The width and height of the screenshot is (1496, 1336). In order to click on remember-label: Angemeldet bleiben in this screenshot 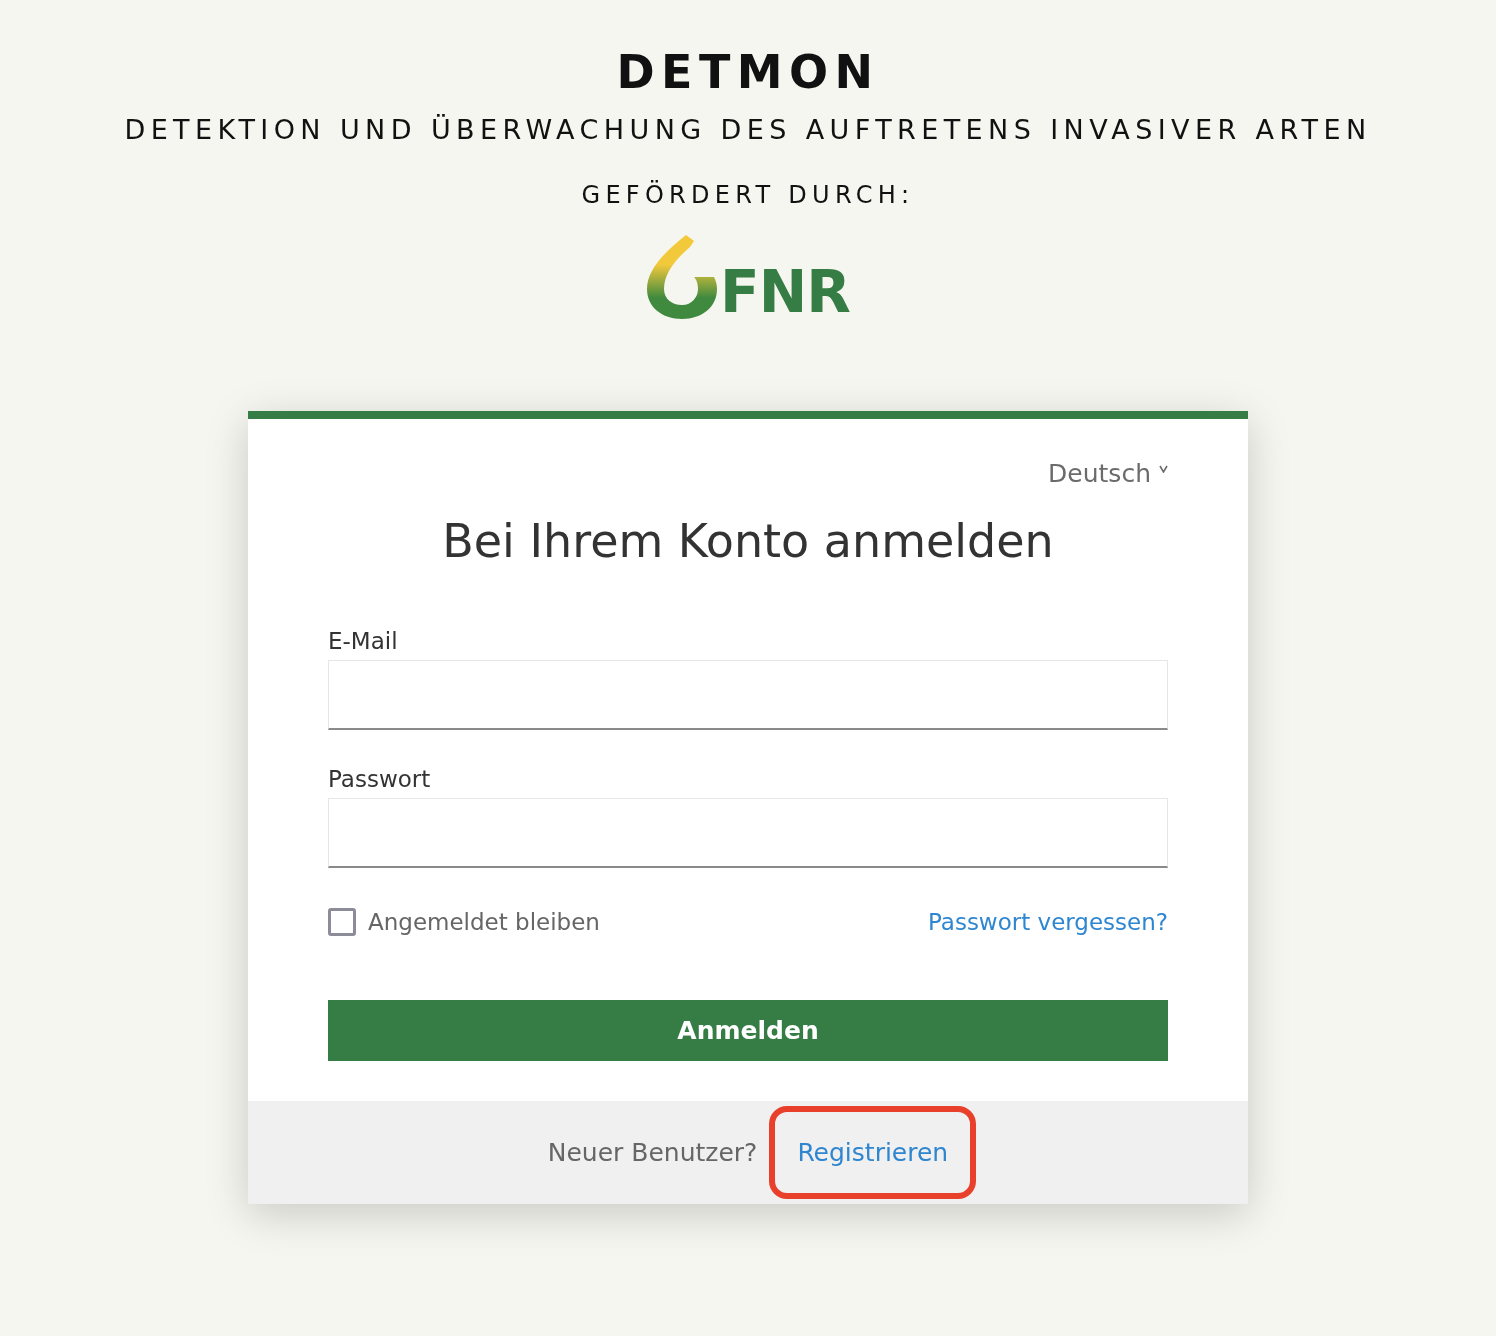, I will do `click(484, 922)`.